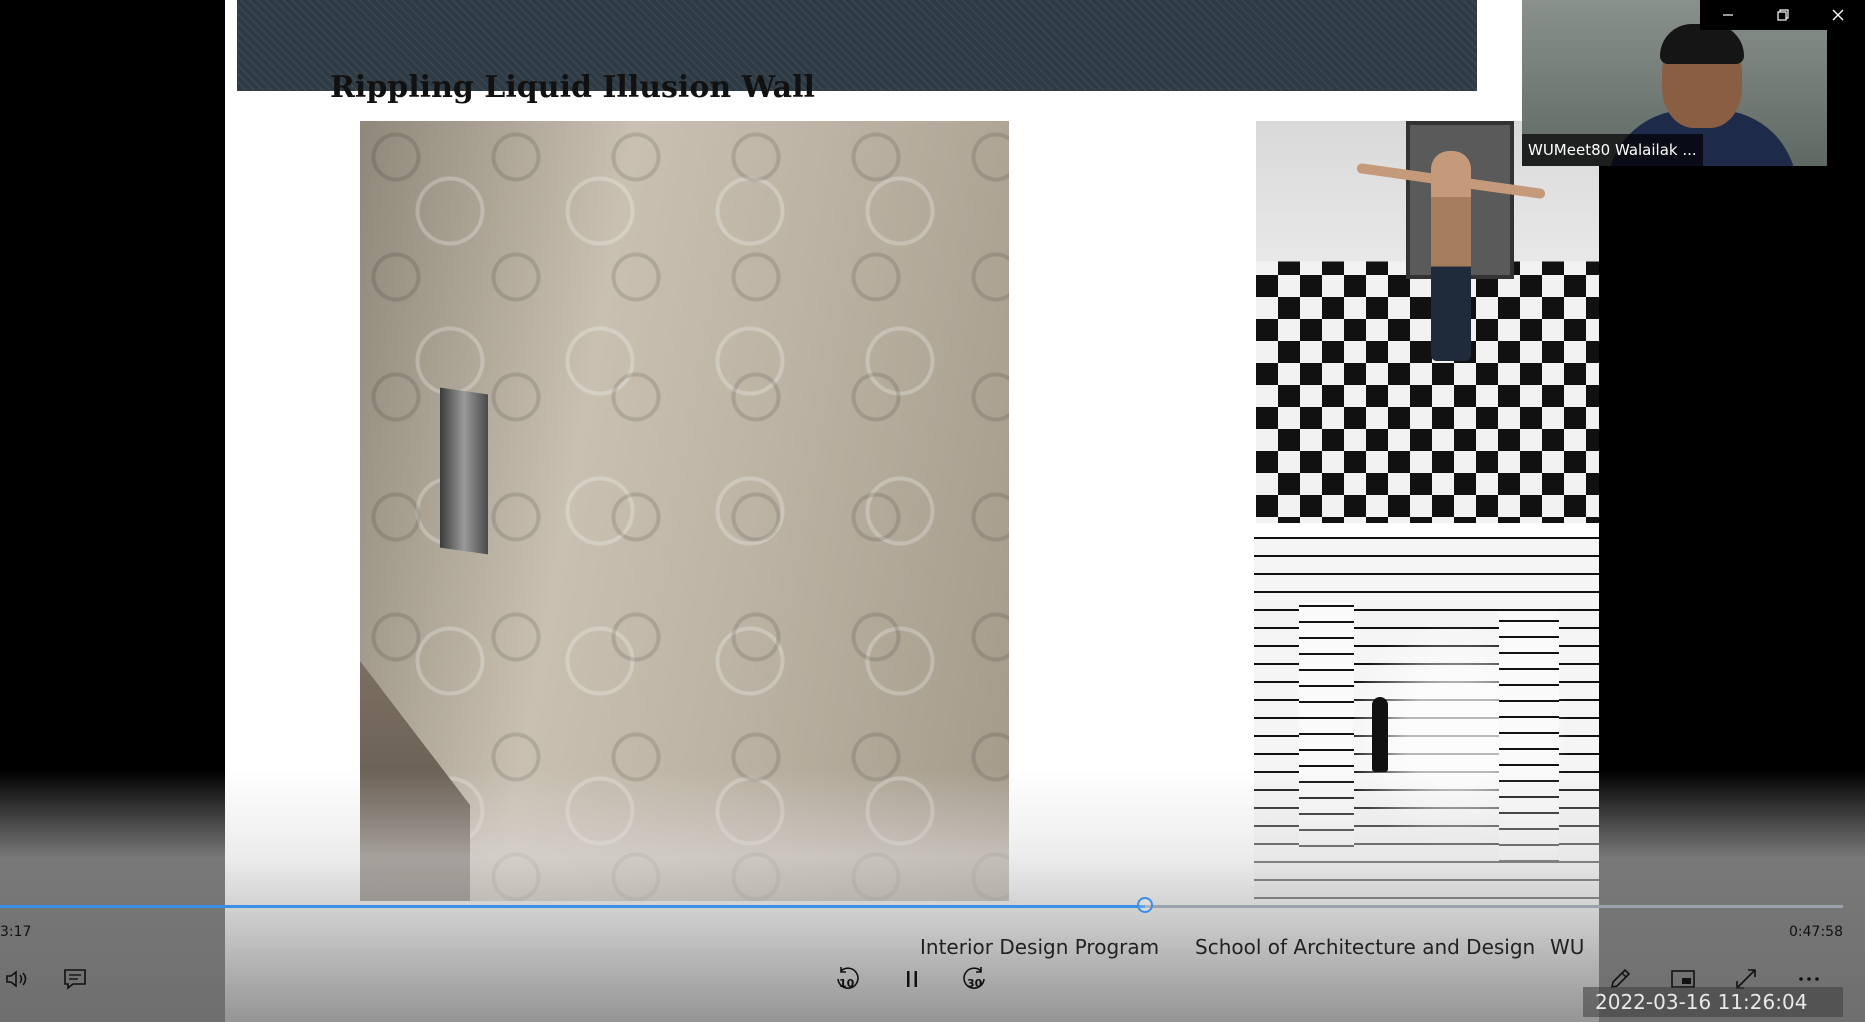  What do you see at coordinates (1380, 734) in the screenshot?
I see `walking-figure` at bounding box center [1380, 734].